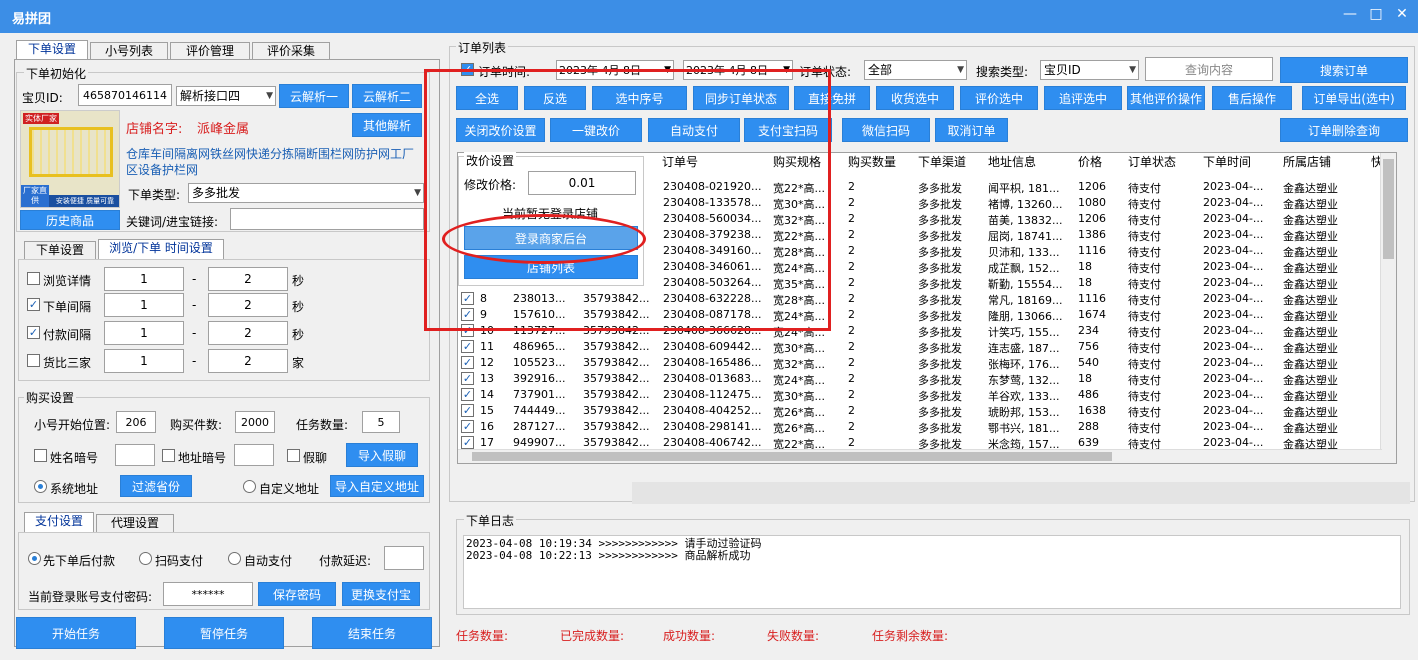 The width and height of the screenshot is (1418, 660). I want to click on order-type-select: 多多批发 ▼, so click(306, 193).